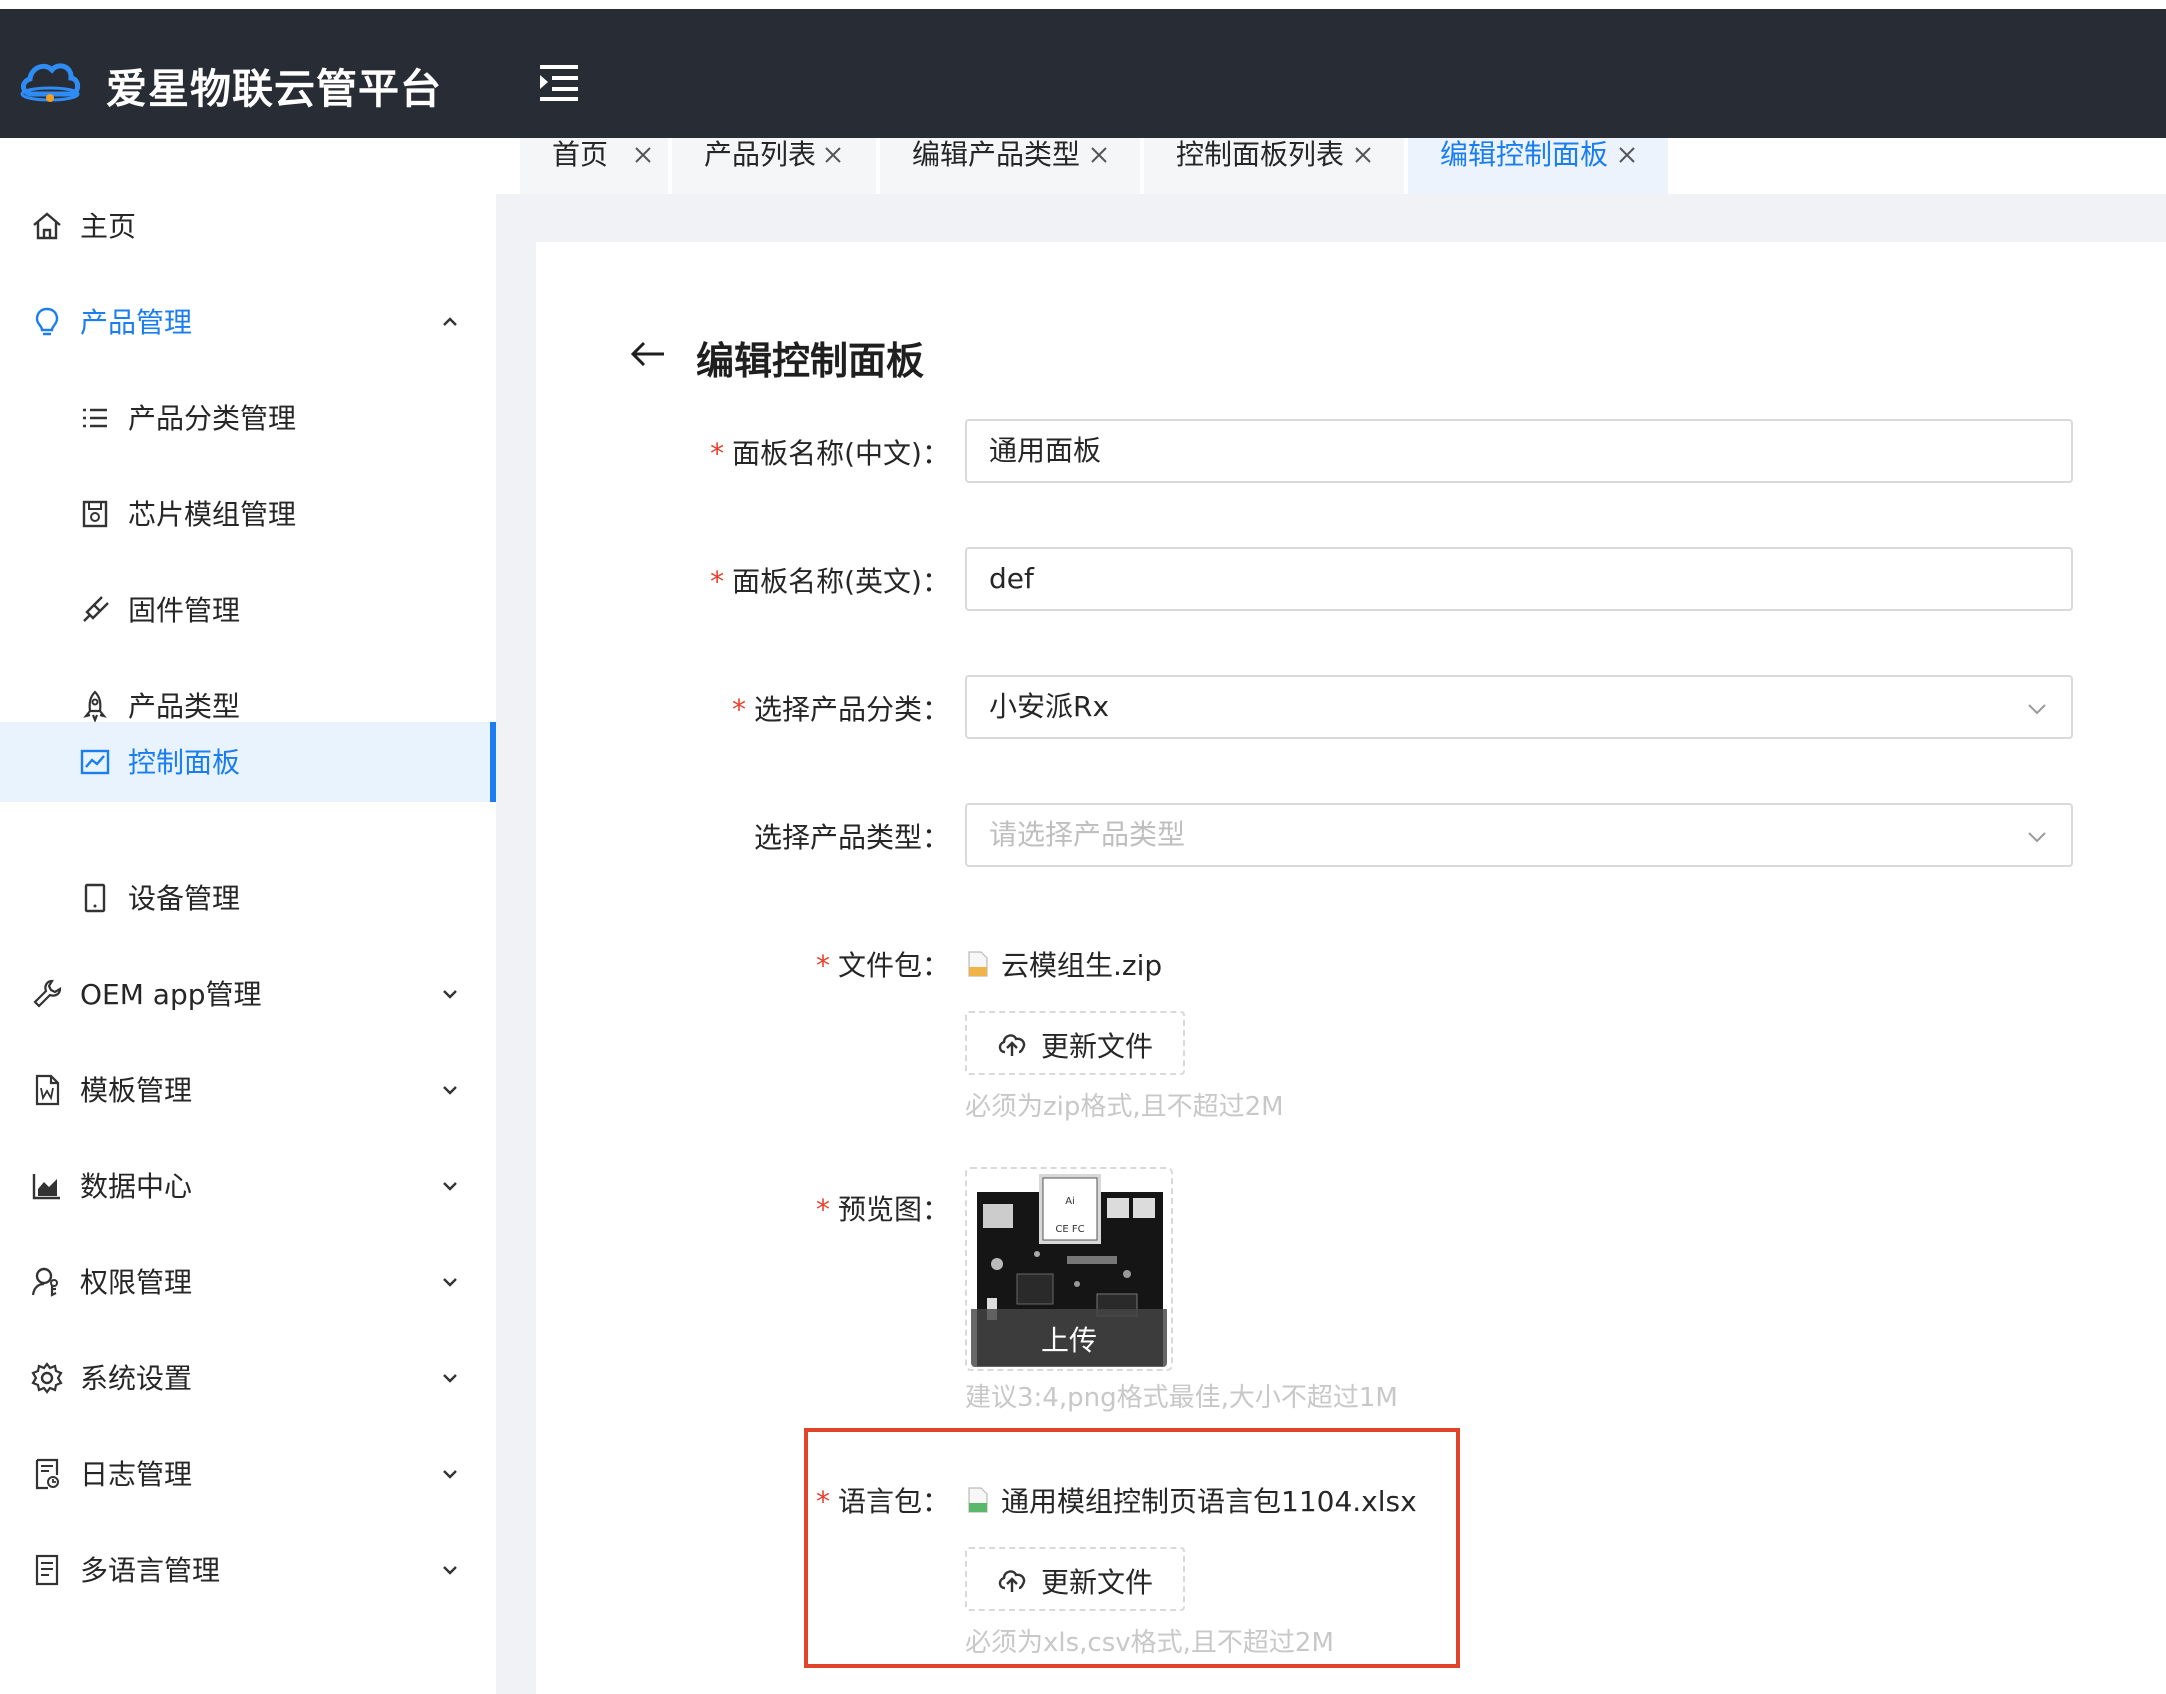 This screenshot has width=2166, height=1694. Describe the element at coordinates (978, 964) in the screenshot. I see `zip-file-icon` at that location.